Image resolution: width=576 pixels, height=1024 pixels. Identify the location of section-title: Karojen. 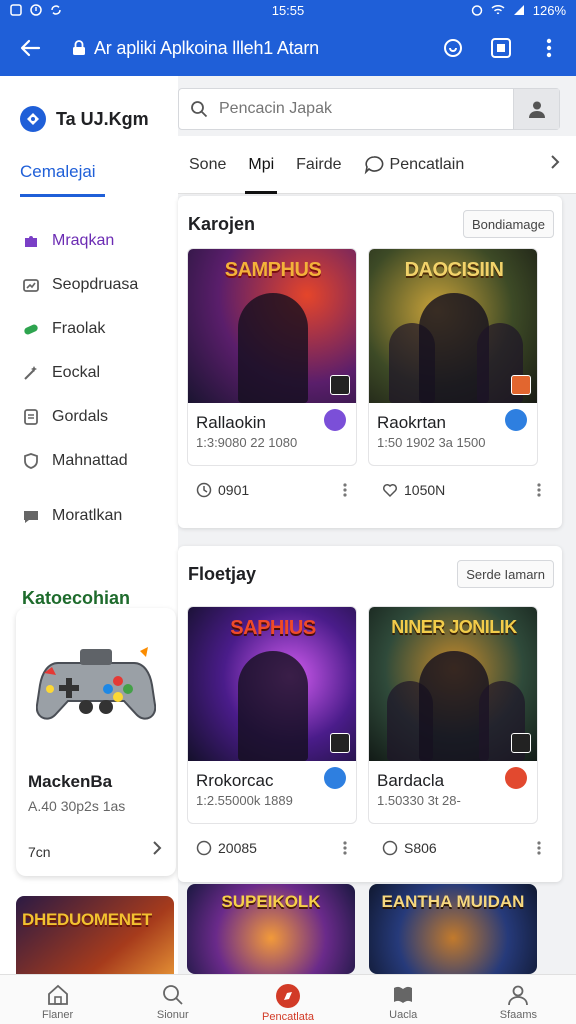
(222, 224).